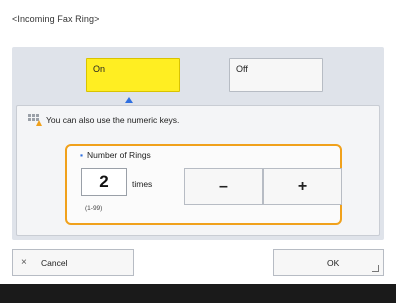 This screenshot has width=396, height=303. I want to click on numeric-keypad-icon, so click(35, 120).